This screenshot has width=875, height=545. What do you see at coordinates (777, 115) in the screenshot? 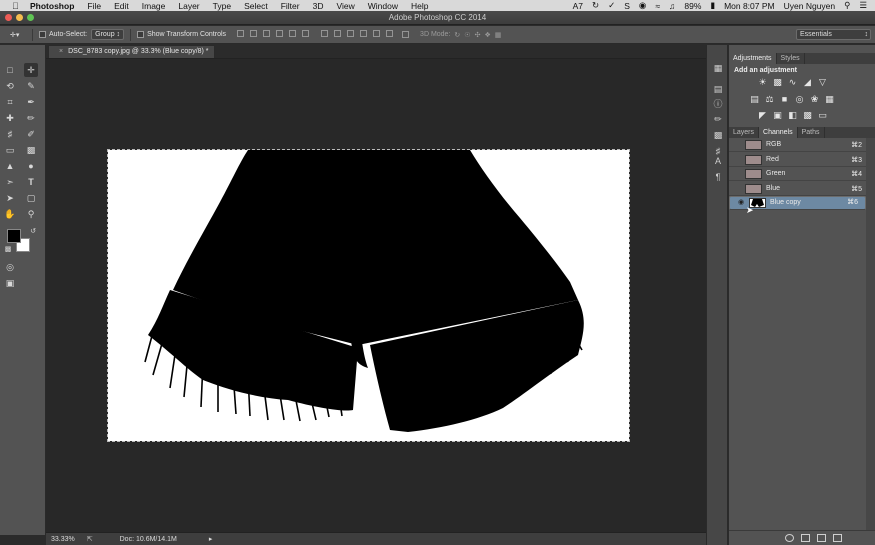
I see `posterize-icon: ▣` at bounding box center [777, 115].